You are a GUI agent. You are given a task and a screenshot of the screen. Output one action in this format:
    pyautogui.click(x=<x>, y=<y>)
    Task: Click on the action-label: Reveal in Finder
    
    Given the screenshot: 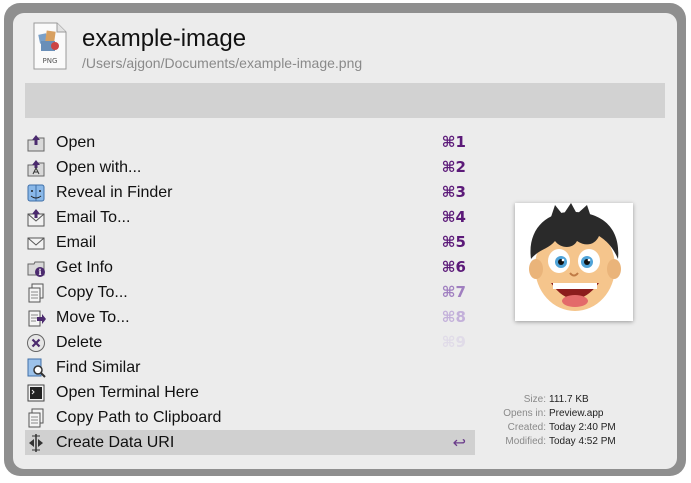 What is the action you would take?
    pyautogui.click(x=114, y=192)
    